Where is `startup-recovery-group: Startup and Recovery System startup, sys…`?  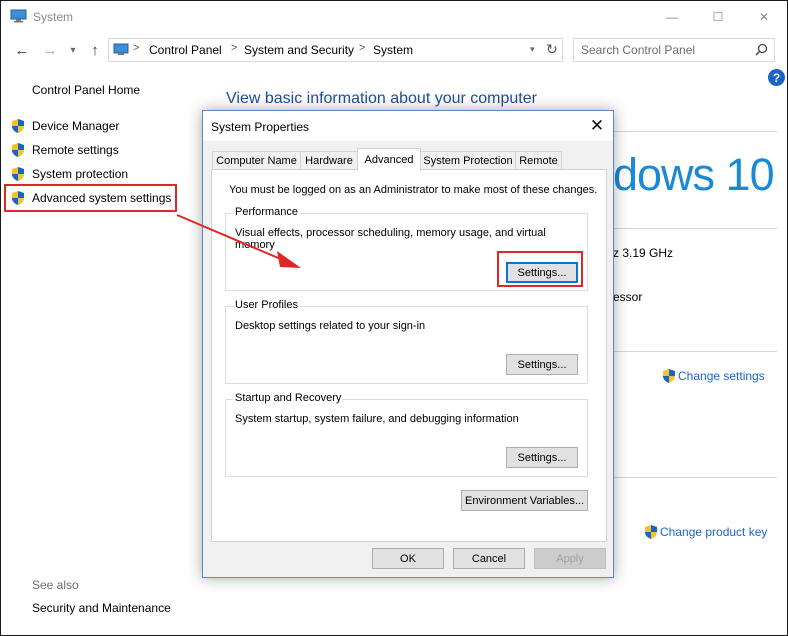 startup-recovery-group: Startup and Recovery System startup, sys… is located at coordinates (406, 434).